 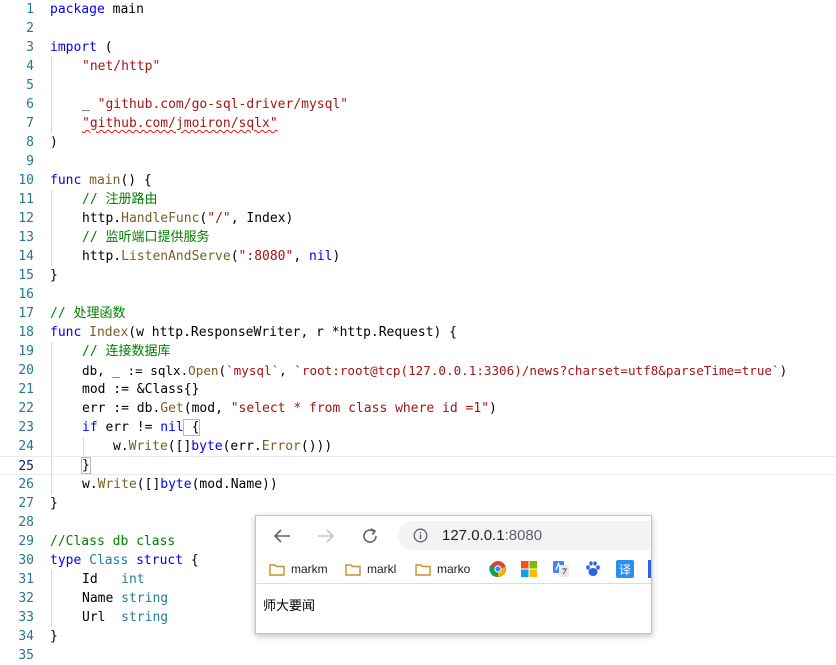 I want to click on code-line: 26 w.Write([]byte(mod.Name)), so click(x=418, y=484).